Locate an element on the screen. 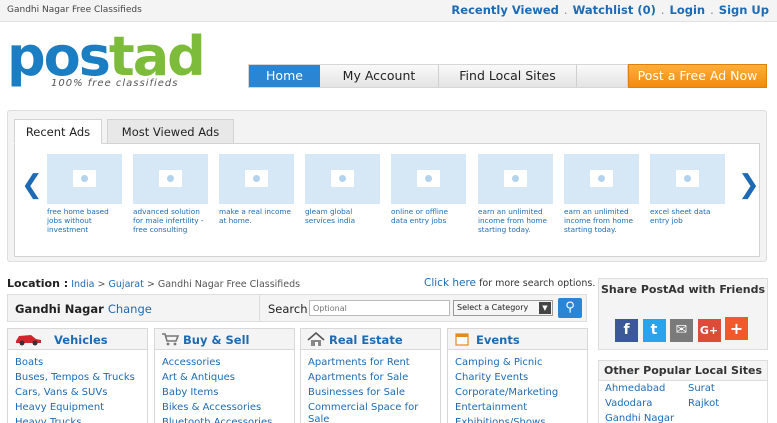 This screenshot has width=777, height=423. postad-logo: postad 100% free classifieds is located at coordinates (106, 61).